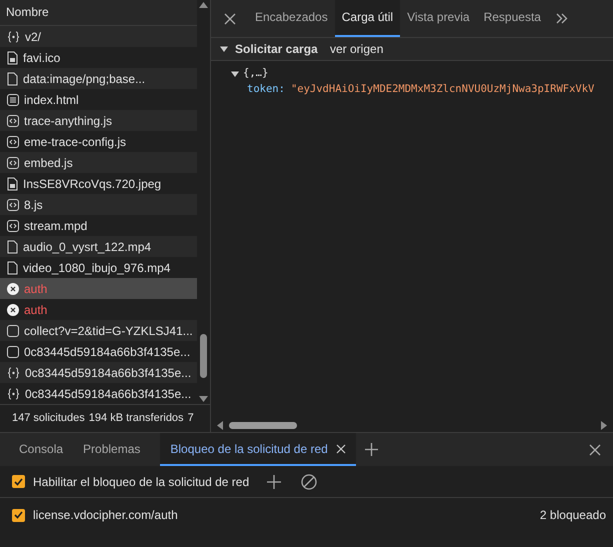  Describe the element at coordinates (191, 418) in the screenshot. I see `status-text: 7` at that location.